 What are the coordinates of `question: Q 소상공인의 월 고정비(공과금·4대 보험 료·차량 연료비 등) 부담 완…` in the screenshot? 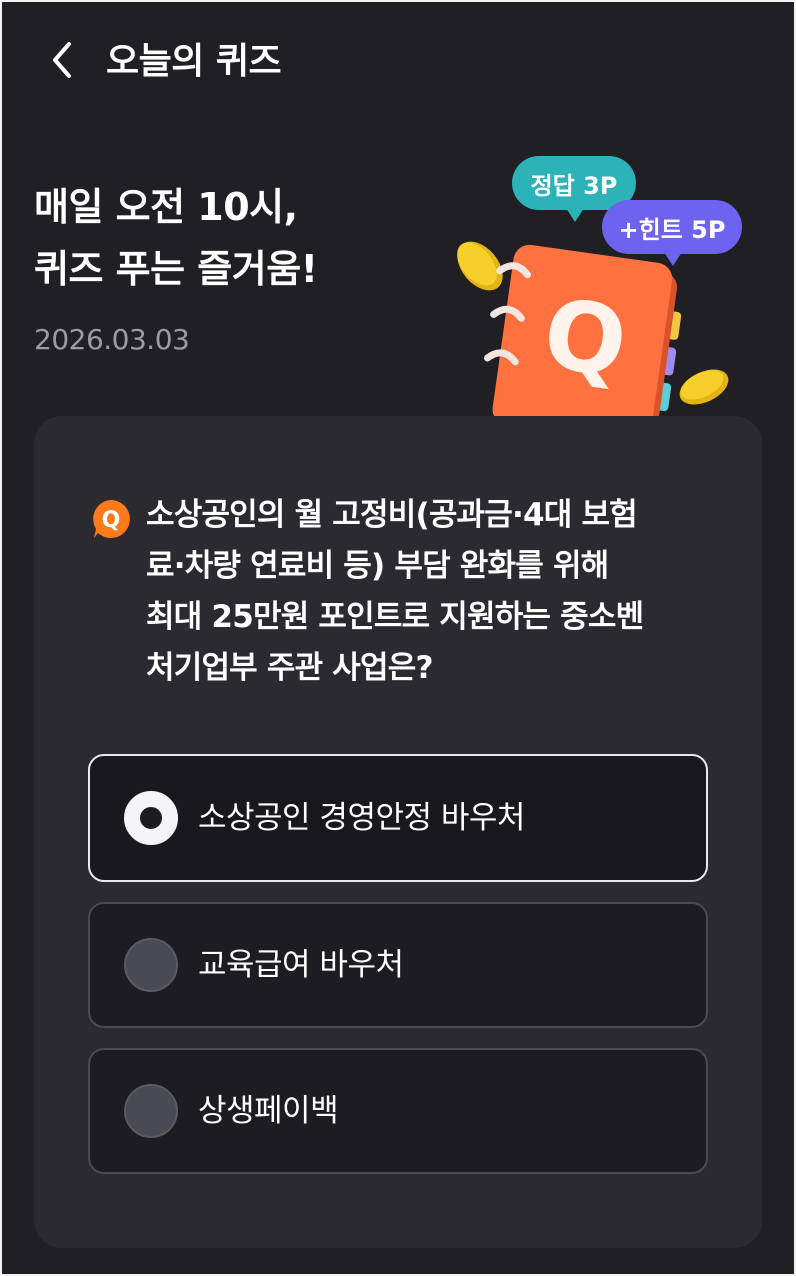 It's located at (400, 592).